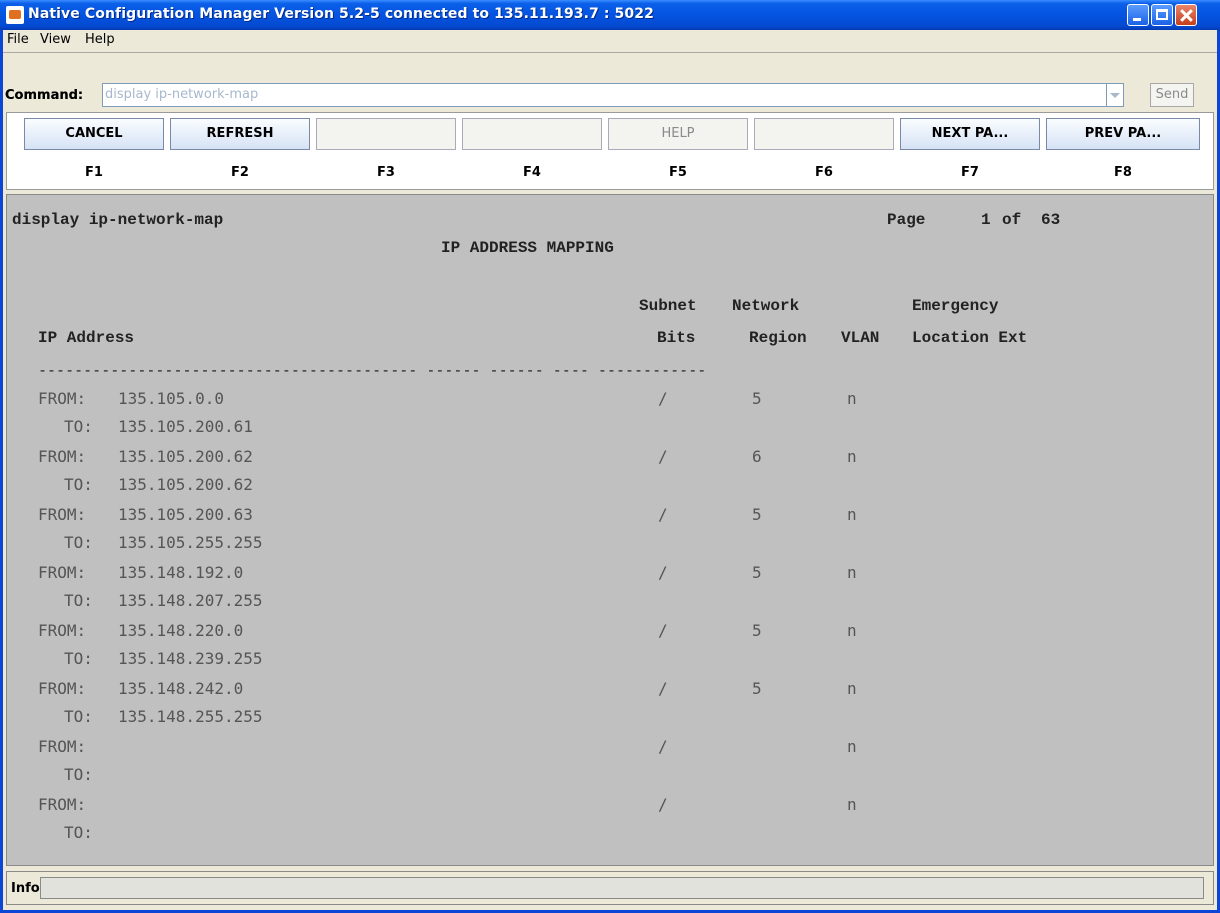 This screenshot has height=913, width=1220. I want to click on col-emergency-bottom: Location Ext, so click(970, 338).